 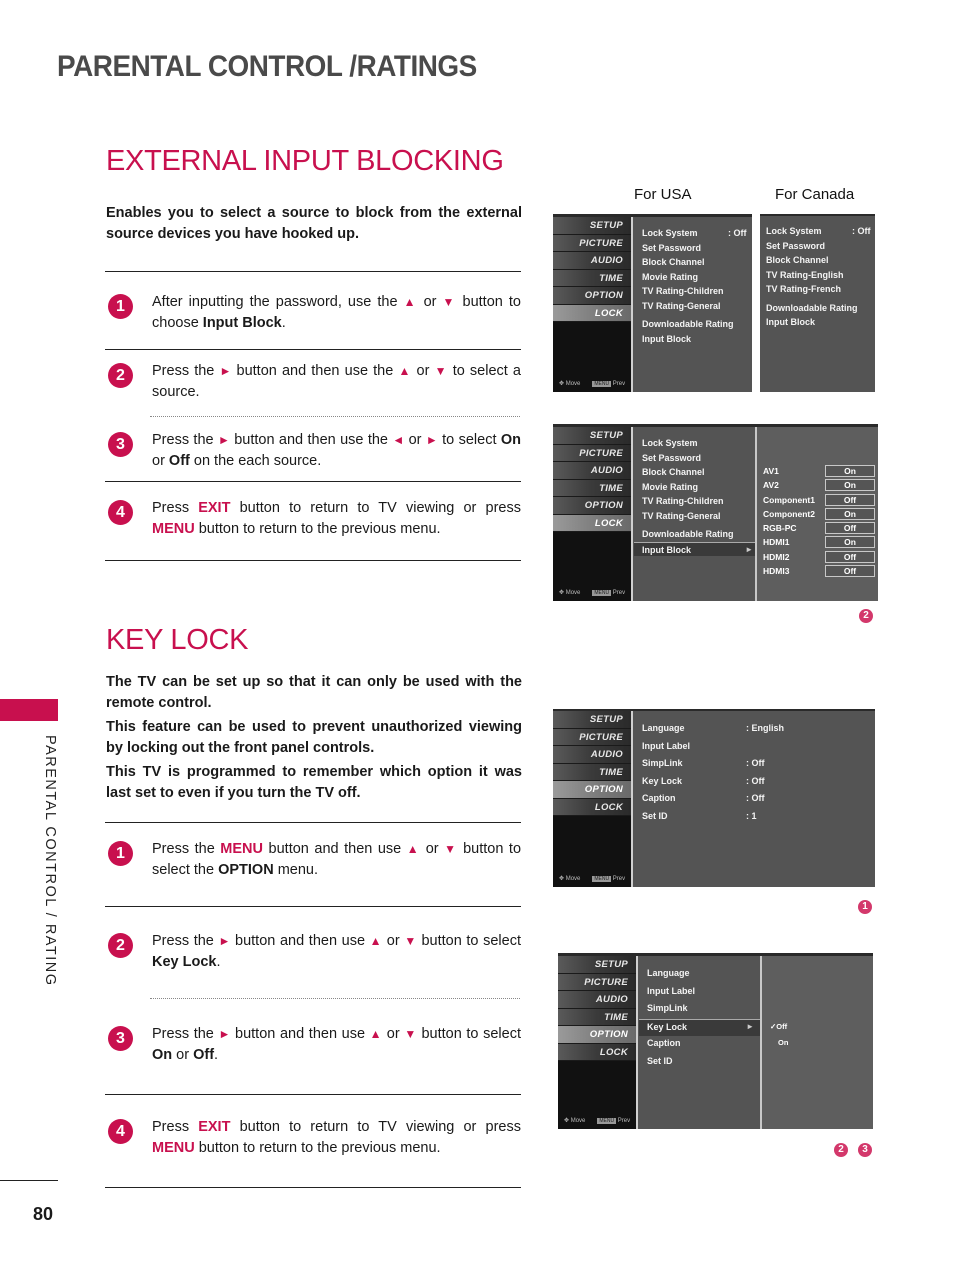 I want to click on menu-key-icon: MENU, so click(x=602, y=879).